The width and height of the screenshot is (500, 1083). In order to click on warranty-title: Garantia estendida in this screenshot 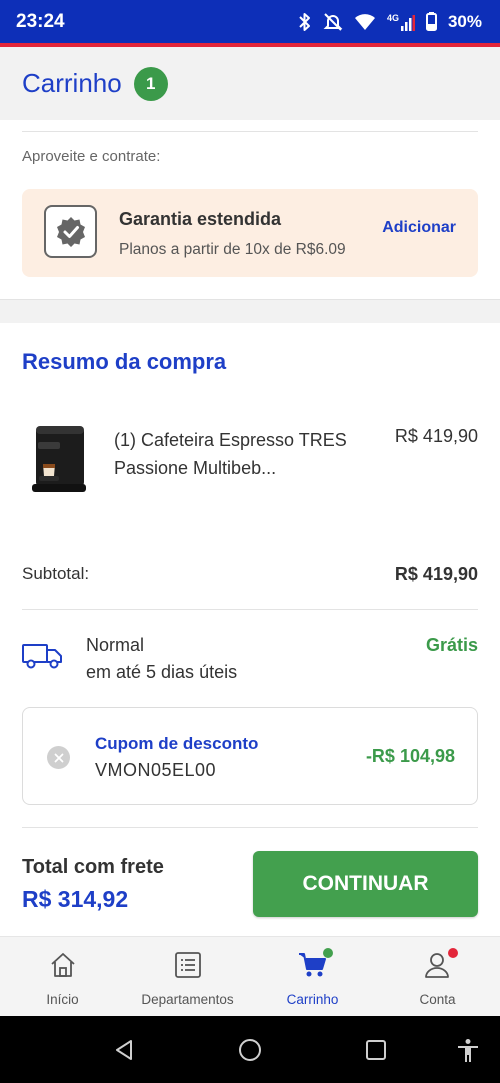, I will do `click(200, 219)`.